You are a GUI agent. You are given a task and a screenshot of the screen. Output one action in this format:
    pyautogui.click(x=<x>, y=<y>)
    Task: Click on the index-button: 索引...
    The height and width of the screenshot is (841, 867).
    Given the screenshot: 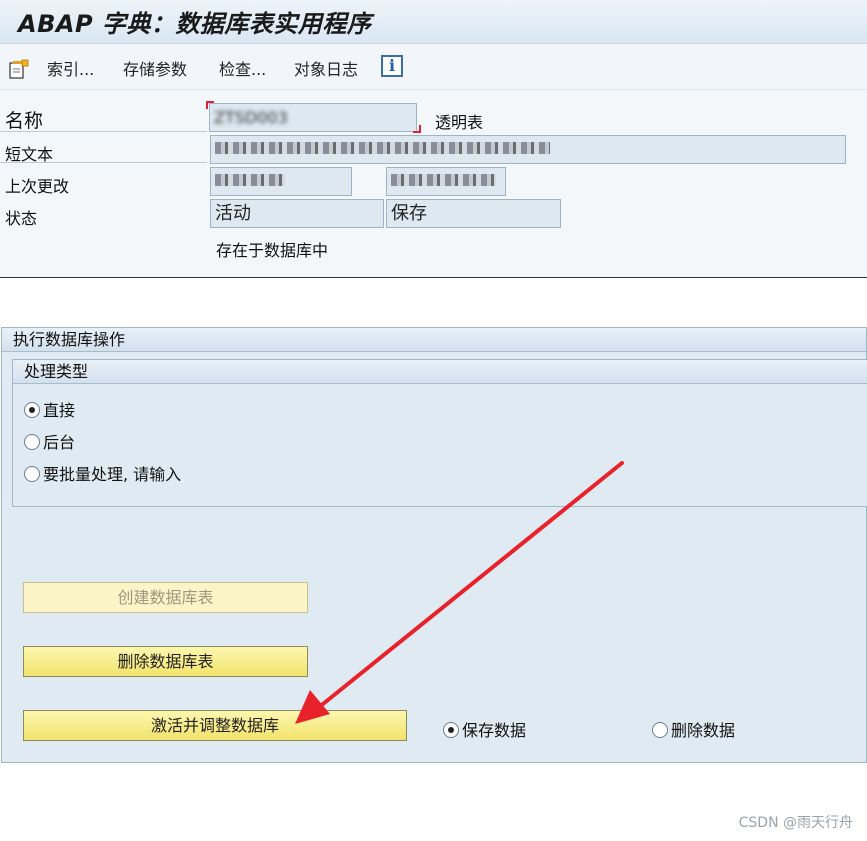 What is the action you would take?
    pyautogui.click(x=70, y=68)
    